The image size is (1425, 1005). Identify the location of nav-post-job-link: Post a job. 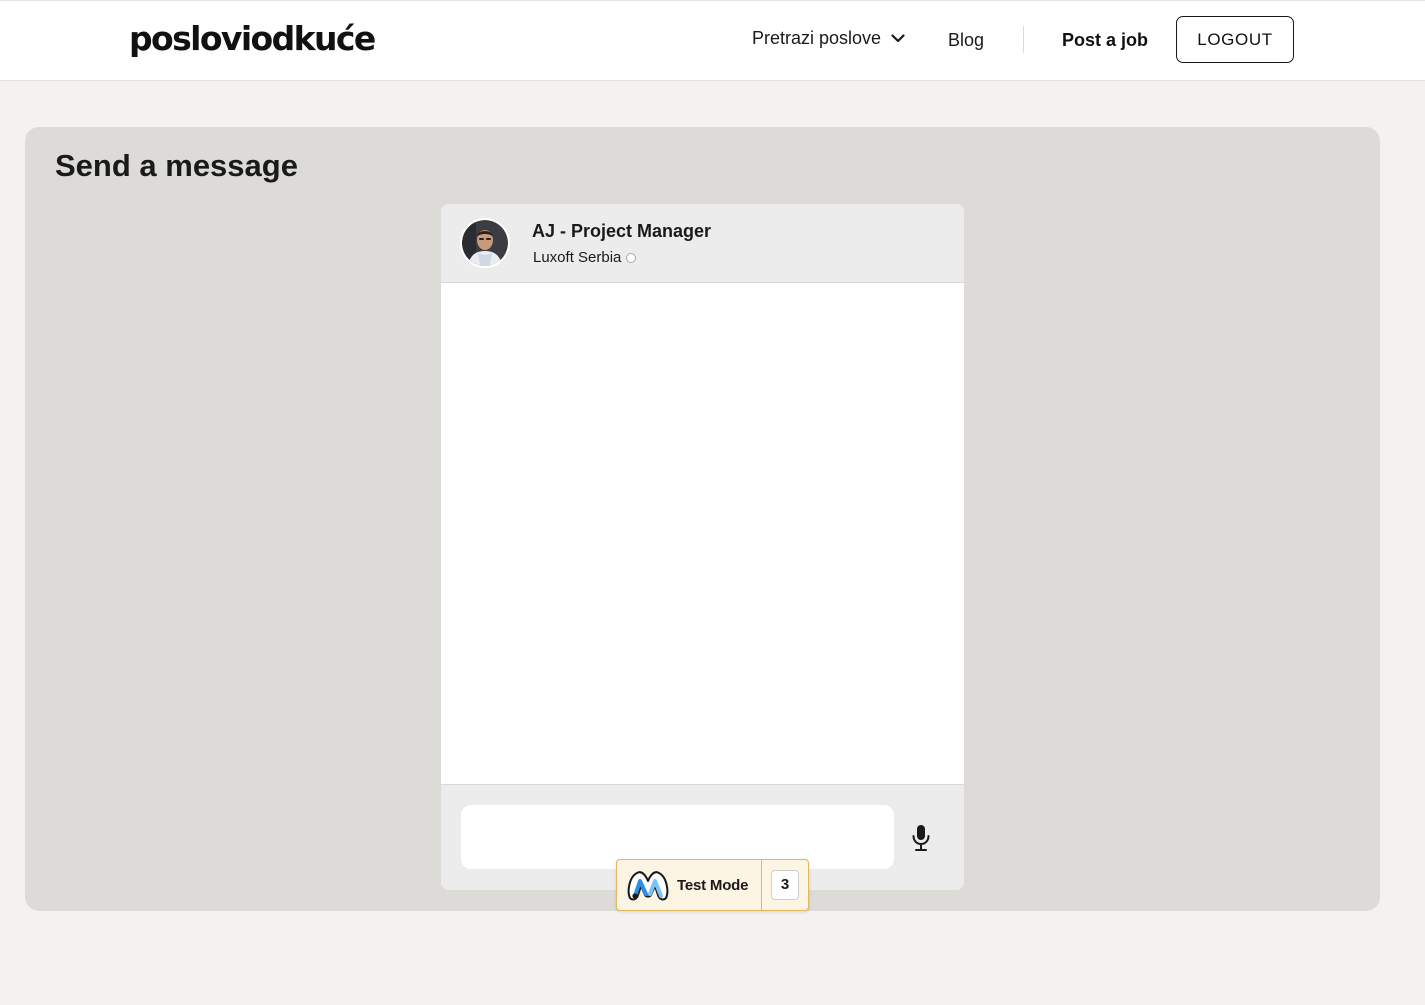
(1105, 40).